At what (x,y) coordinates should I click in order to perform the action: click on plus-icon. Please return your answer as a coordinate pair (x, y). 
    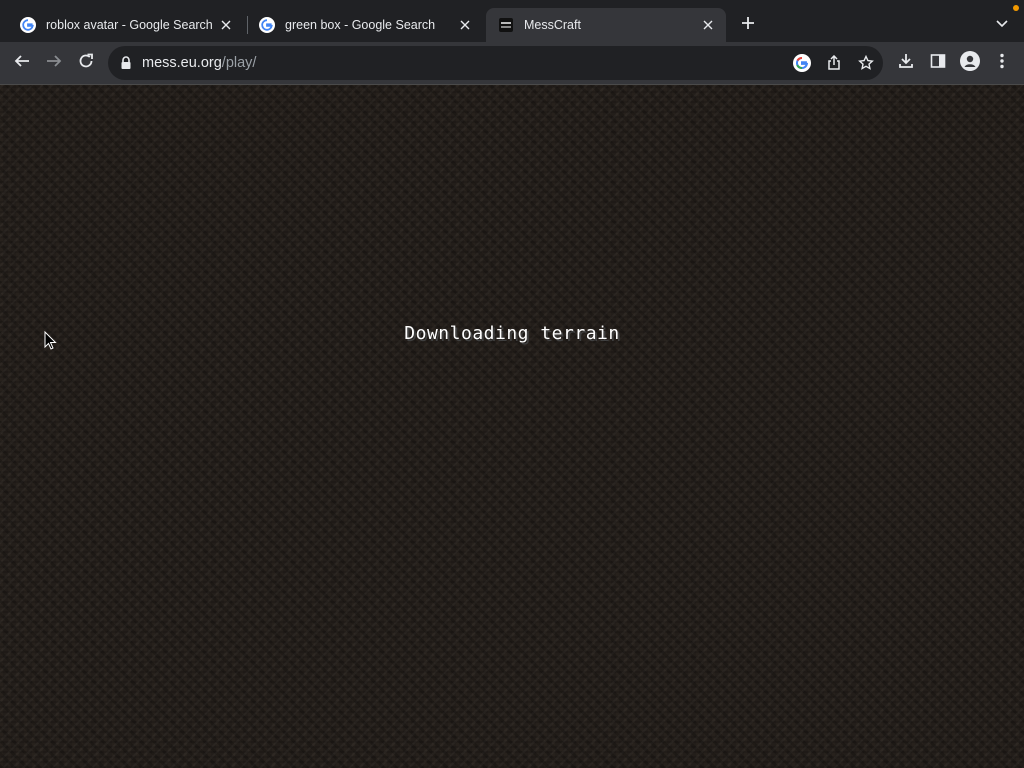
    Looking at the image, I should click on (748, 25).